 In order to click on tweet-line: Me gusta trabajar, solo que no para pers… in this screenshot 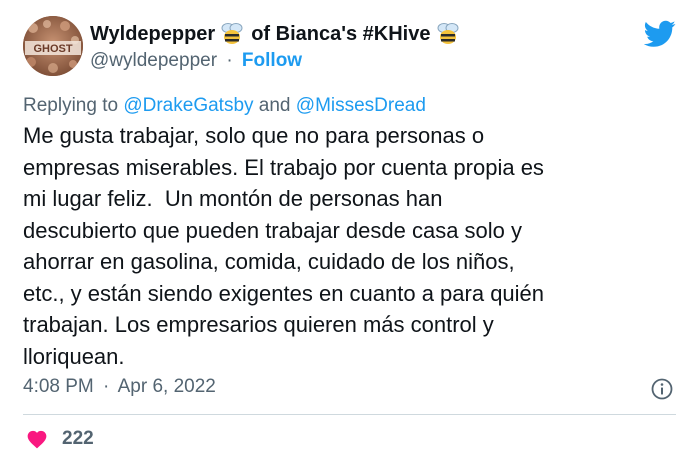, I will do `click(254, 135)`.